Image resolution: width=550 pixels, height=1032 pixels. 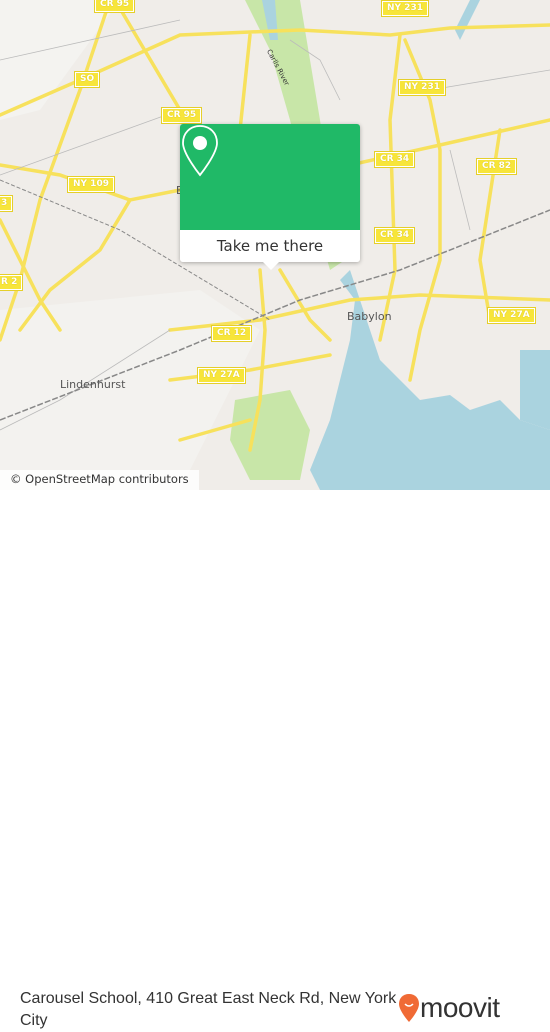 What do you see at coordinates (87, 79) in the screenshot?
I see `road-shield: SO` at bounding box center [87, 79].